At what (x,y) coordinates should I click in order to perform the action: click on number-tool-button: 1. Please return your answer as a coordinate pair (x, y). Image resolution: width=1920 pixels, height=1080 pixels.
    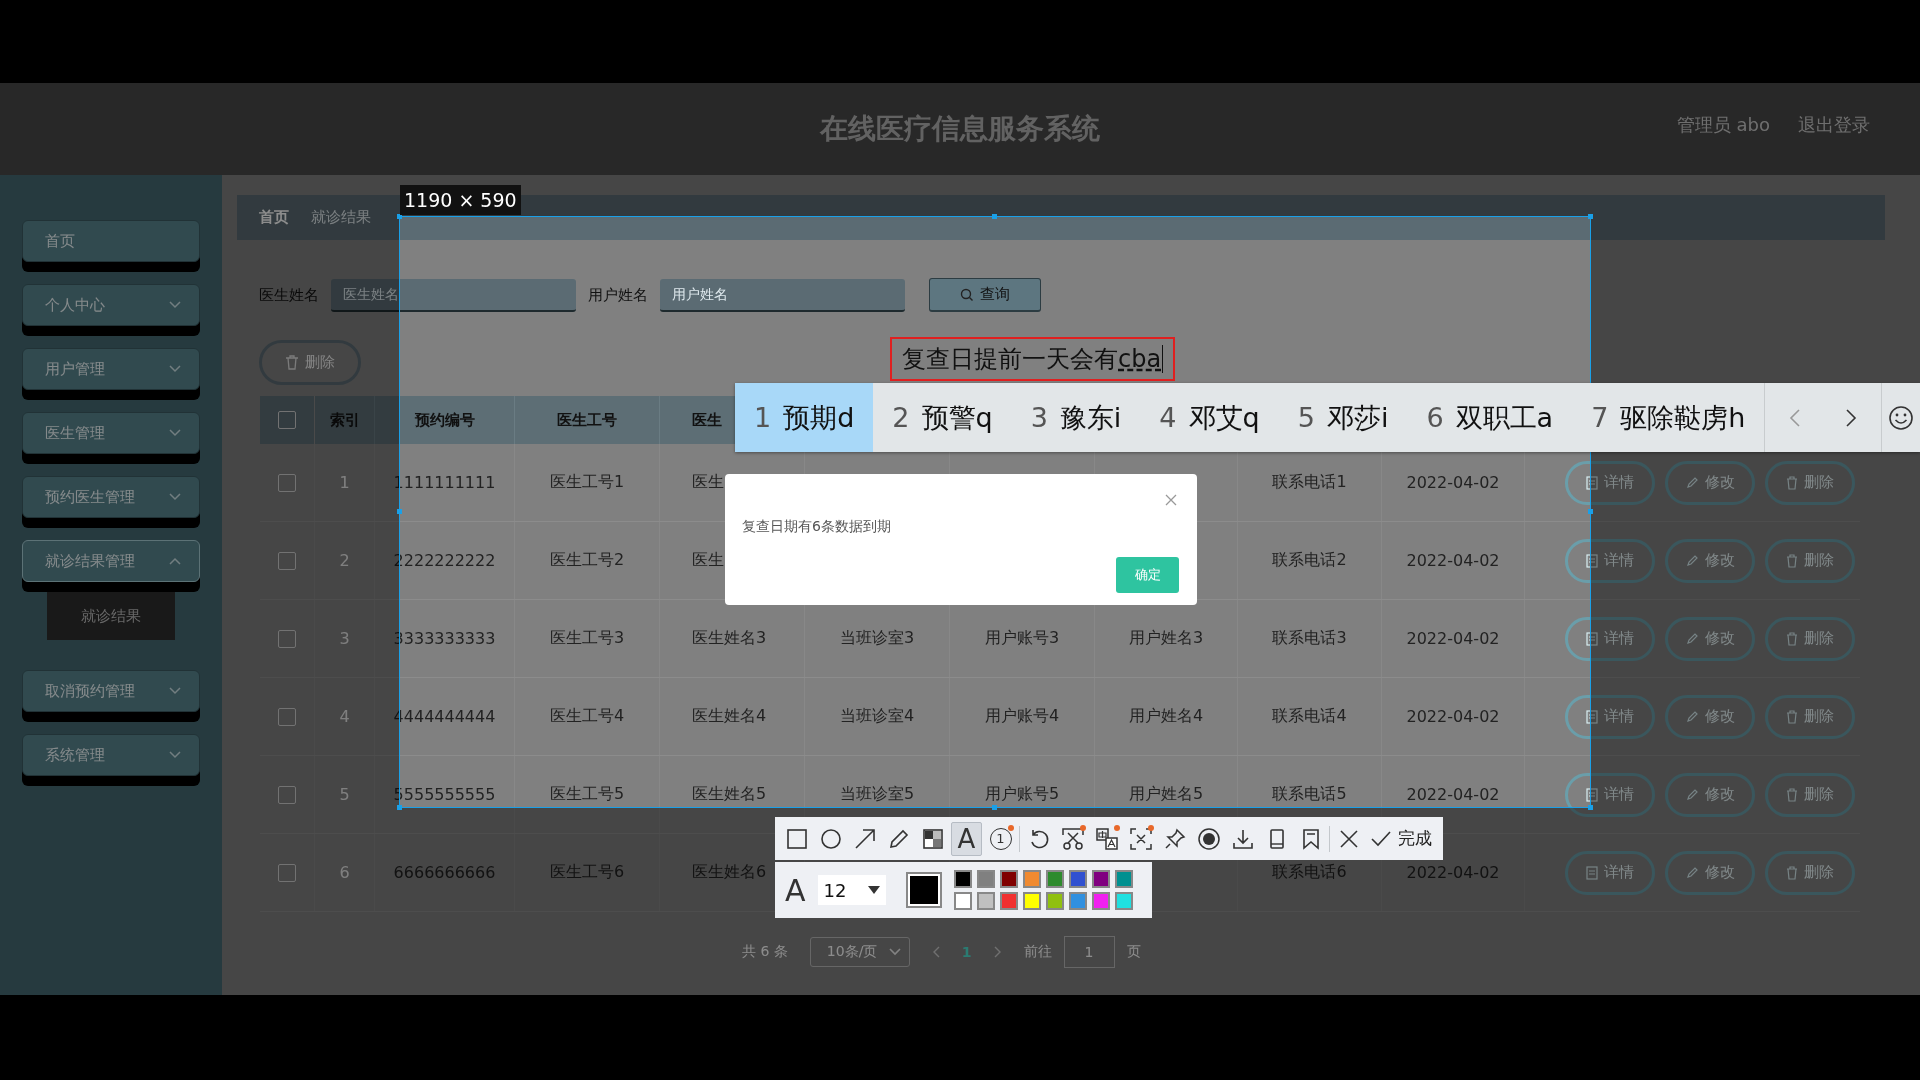
    Looking at the image, I should click on (1000, 838).